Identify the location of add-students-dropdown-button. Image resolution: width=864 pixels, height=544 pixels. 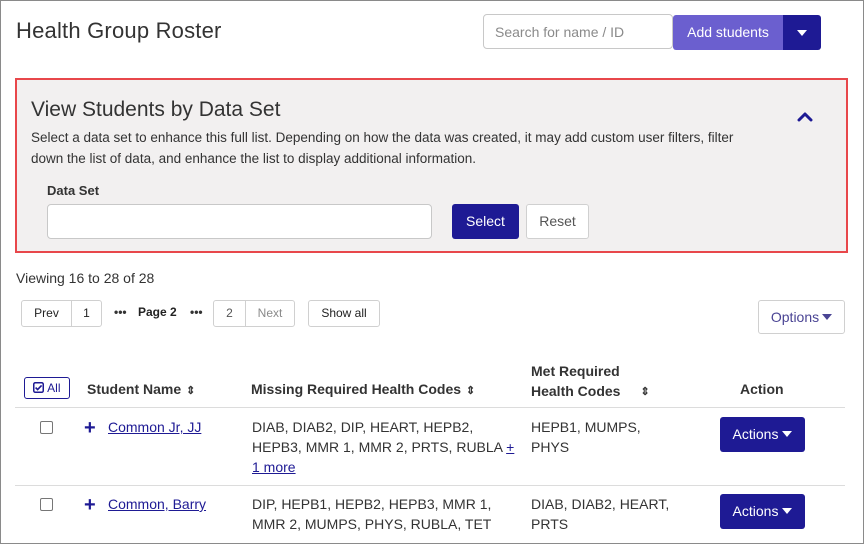
(802, 32).